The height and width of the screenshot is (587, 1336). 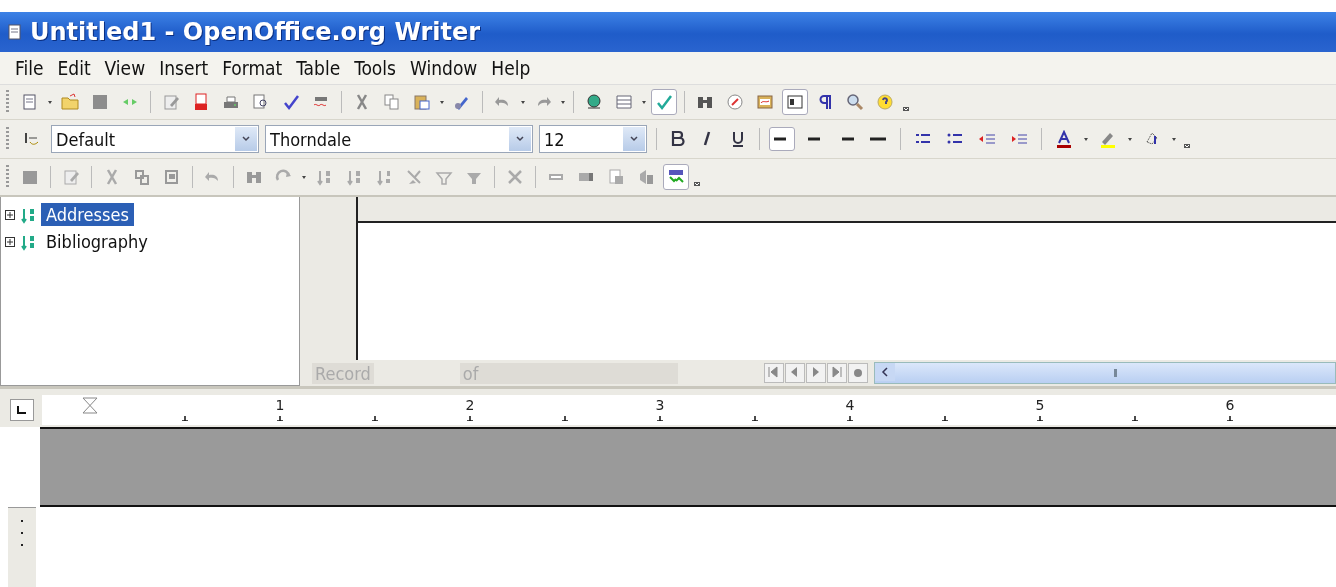 I want to click on pilcrow-icon, so click(x=825, y=102).